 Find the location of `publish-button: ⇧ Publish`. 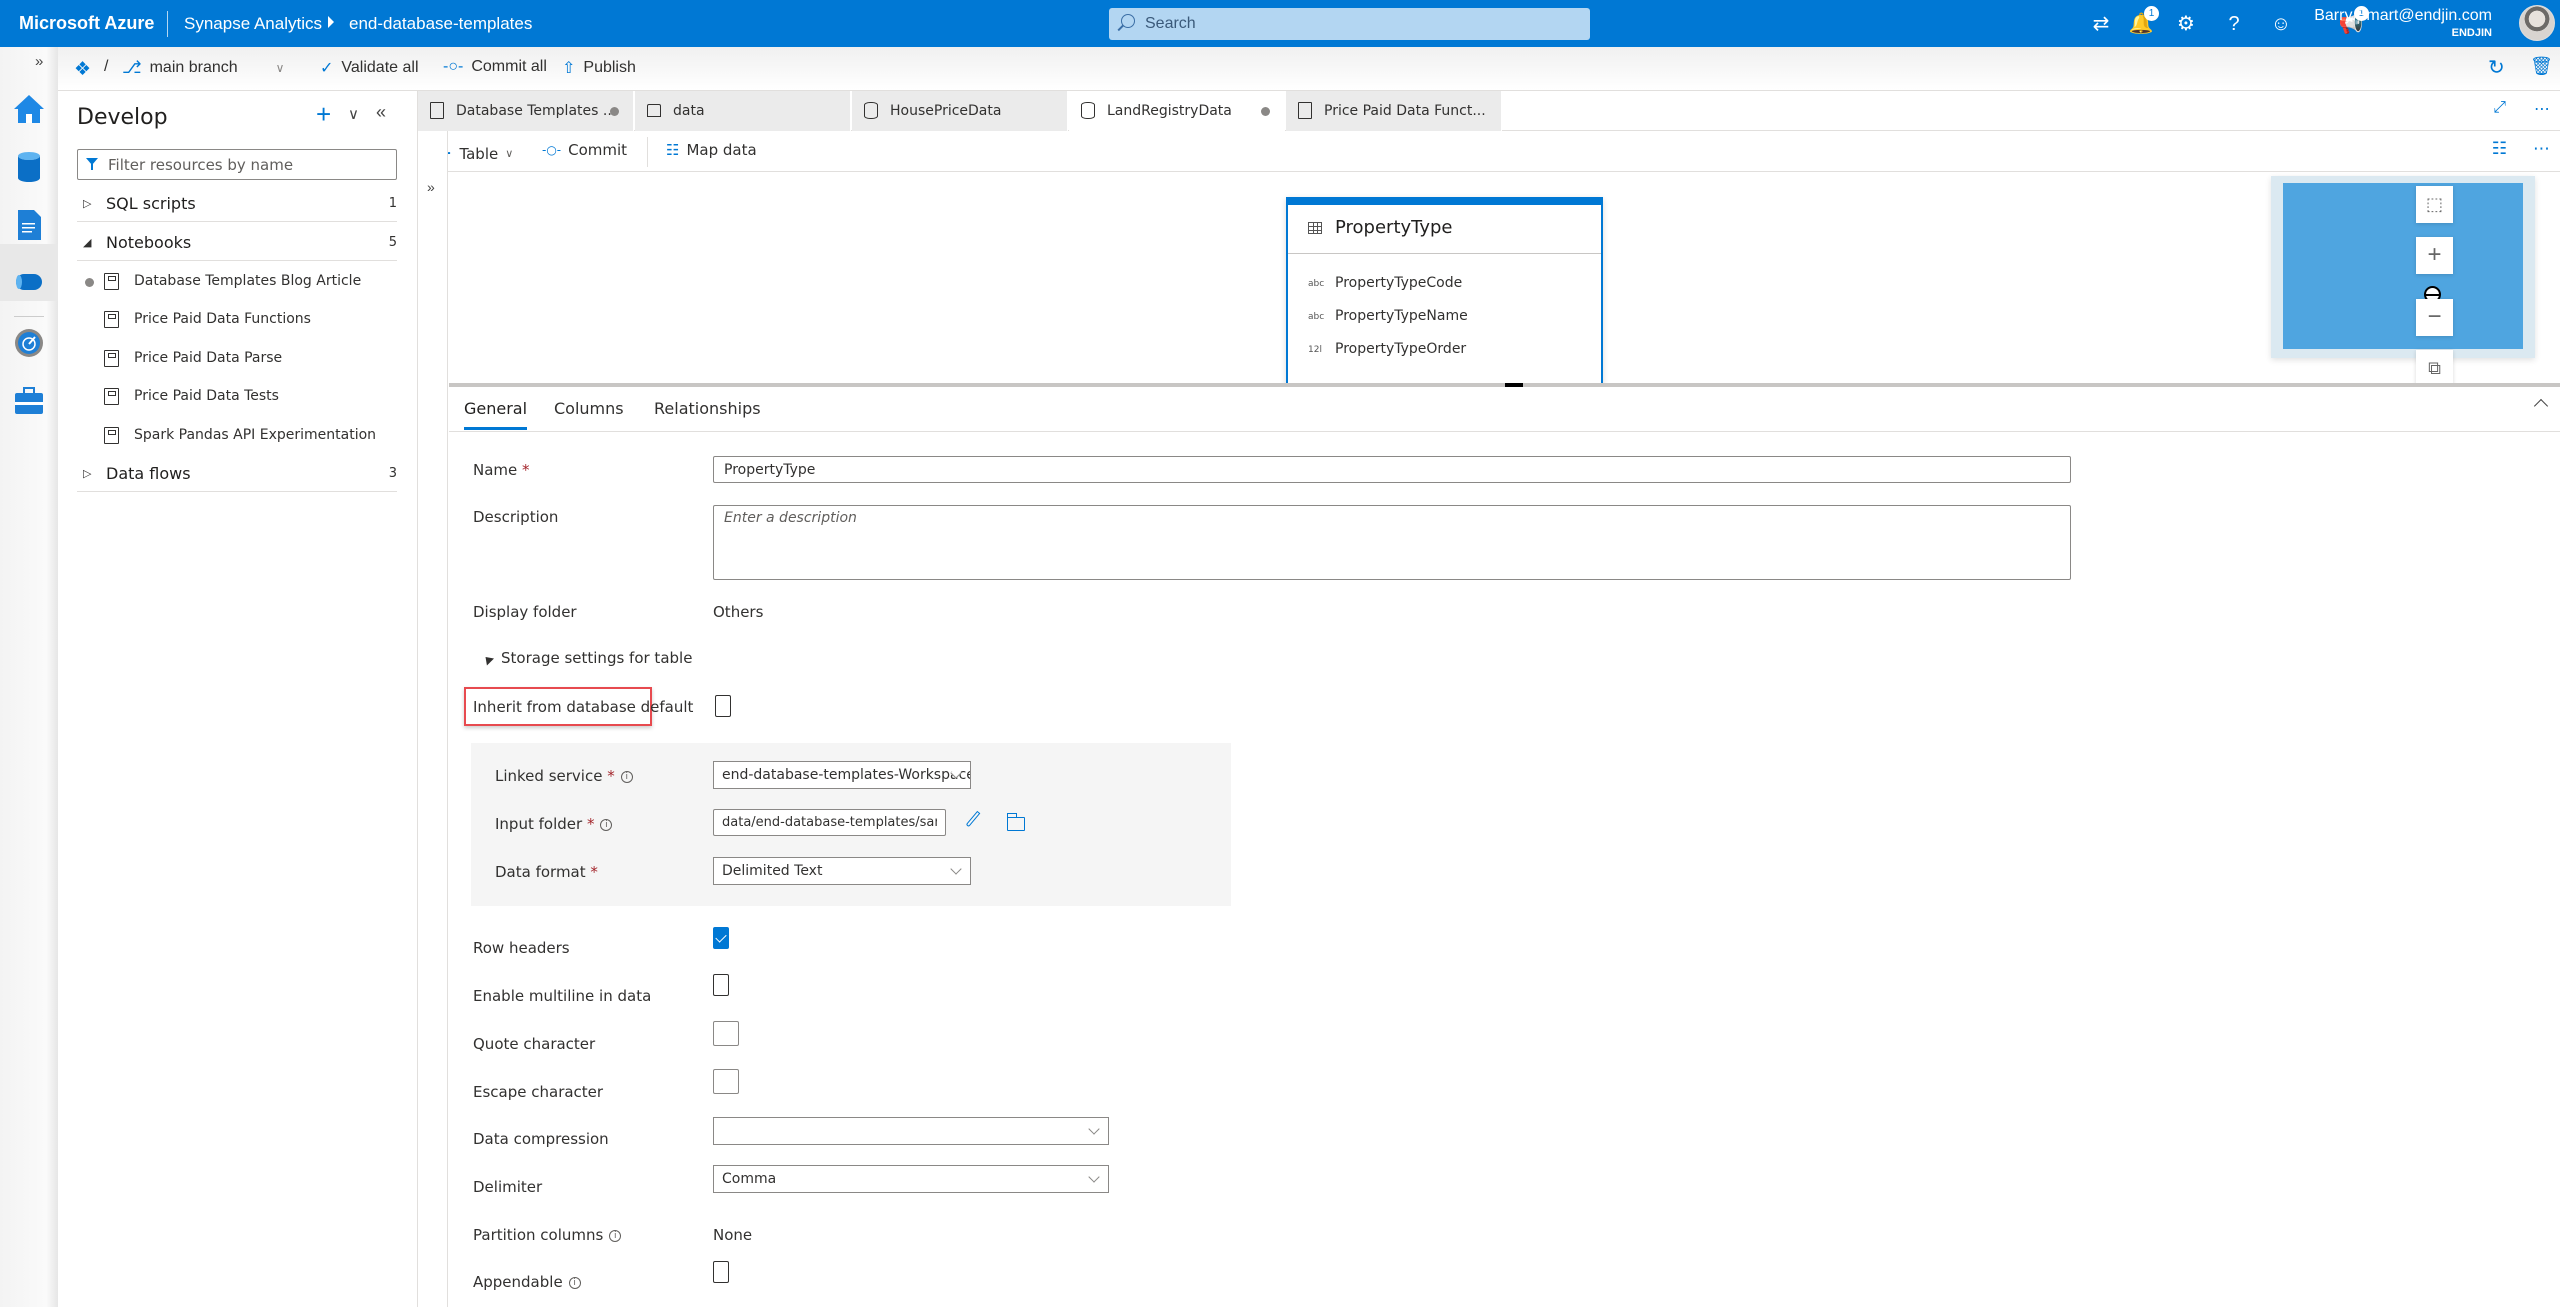

publish-button: ⇧ Publish is located at coordinates (599, 68).